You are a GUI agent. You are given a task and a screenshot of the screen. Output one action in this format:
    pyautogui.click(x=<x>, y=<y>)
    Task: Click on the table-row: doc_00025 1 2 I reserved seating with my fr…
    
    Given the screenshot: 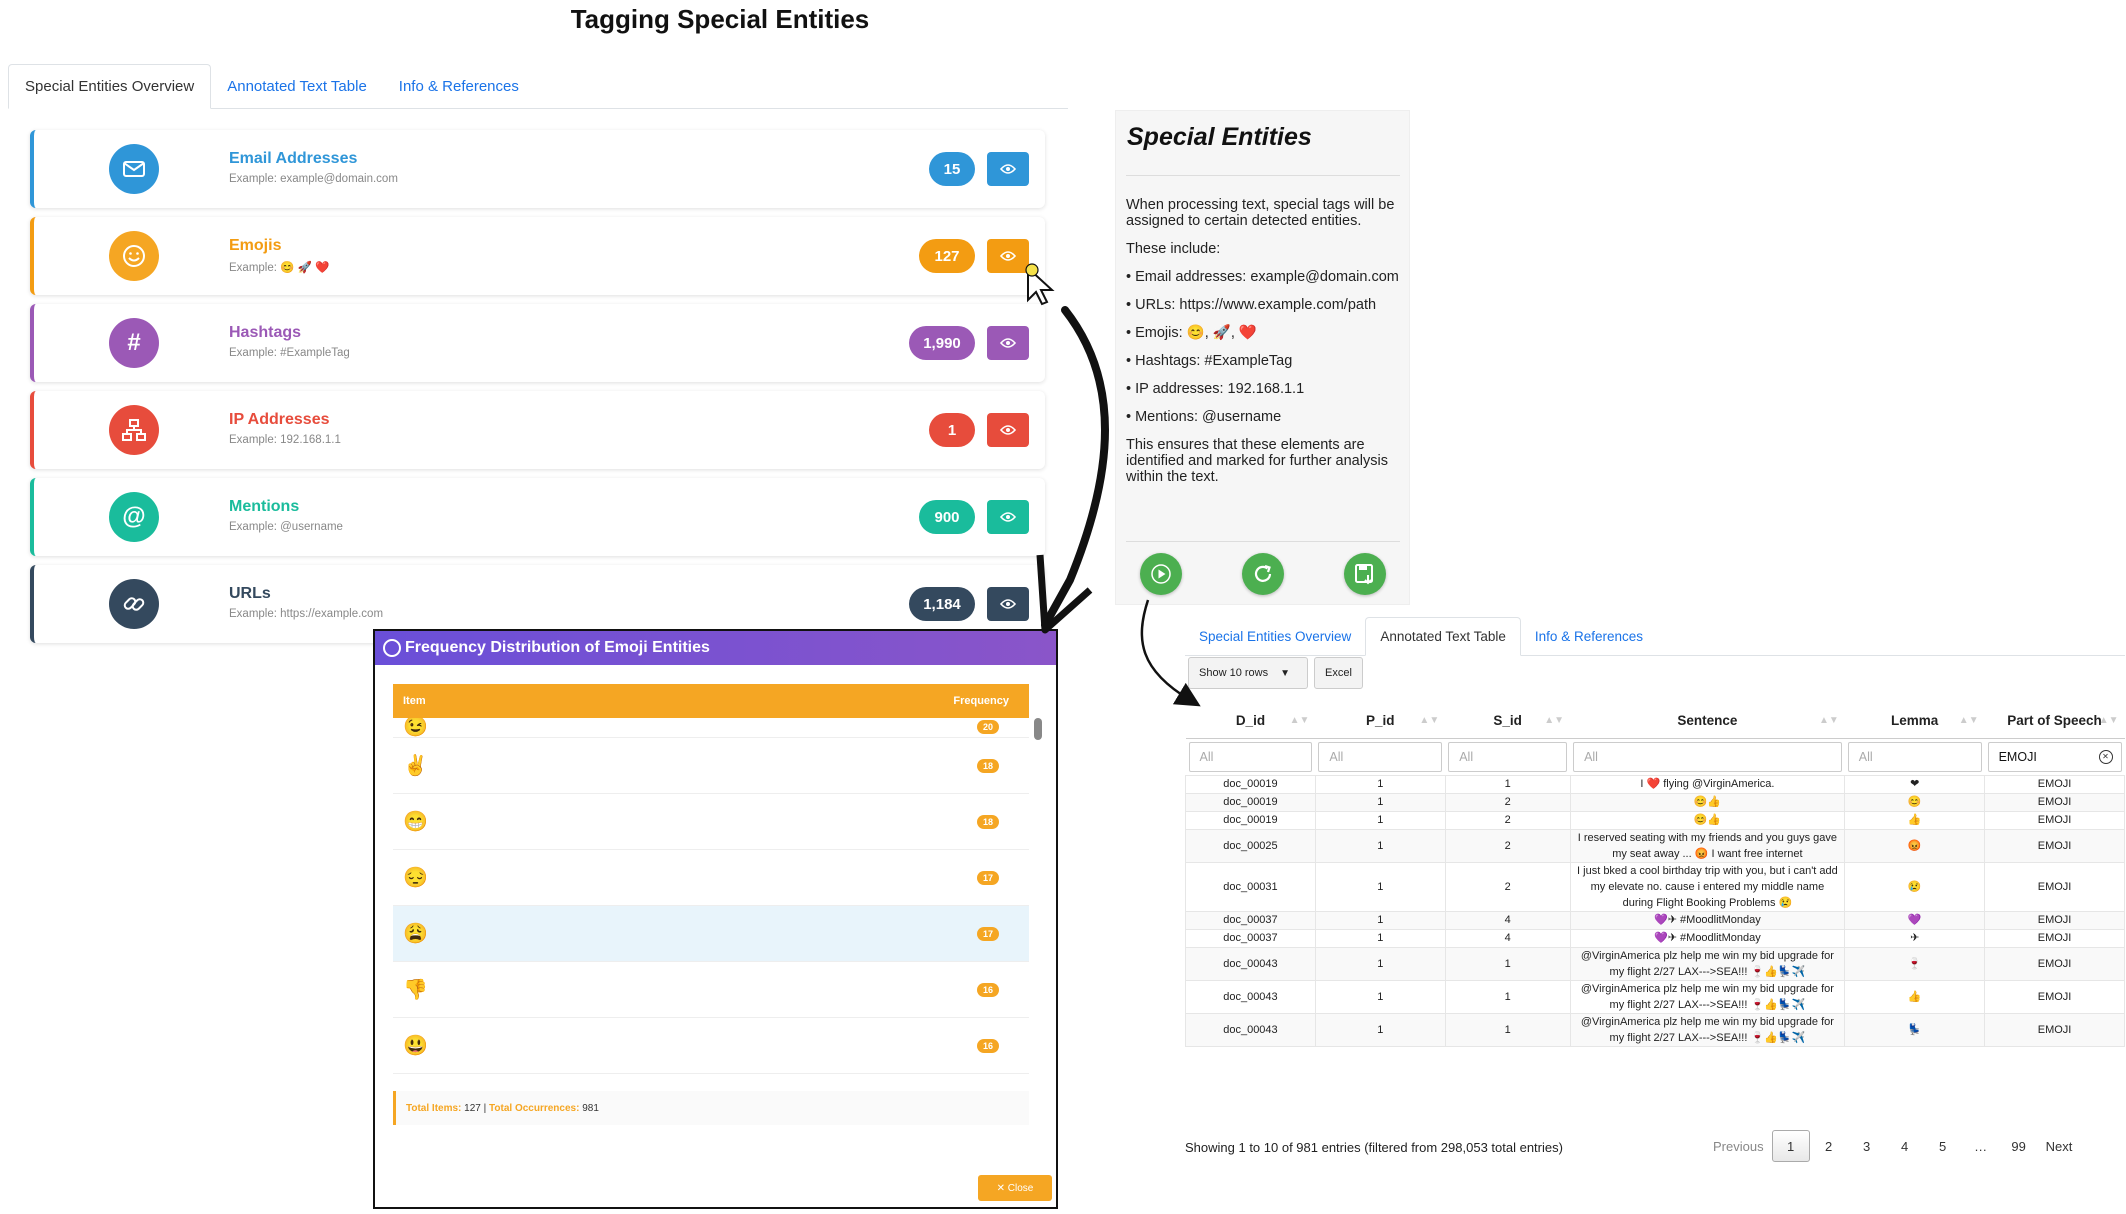 What is the action you would take?
    pyautogui.click(x=1655, y=845)
    